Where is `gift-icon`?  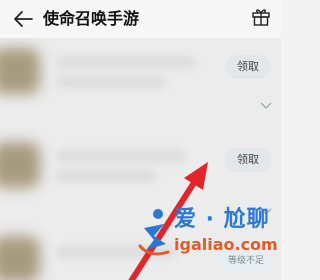 gift-icon is located at coordinates (261, 16).